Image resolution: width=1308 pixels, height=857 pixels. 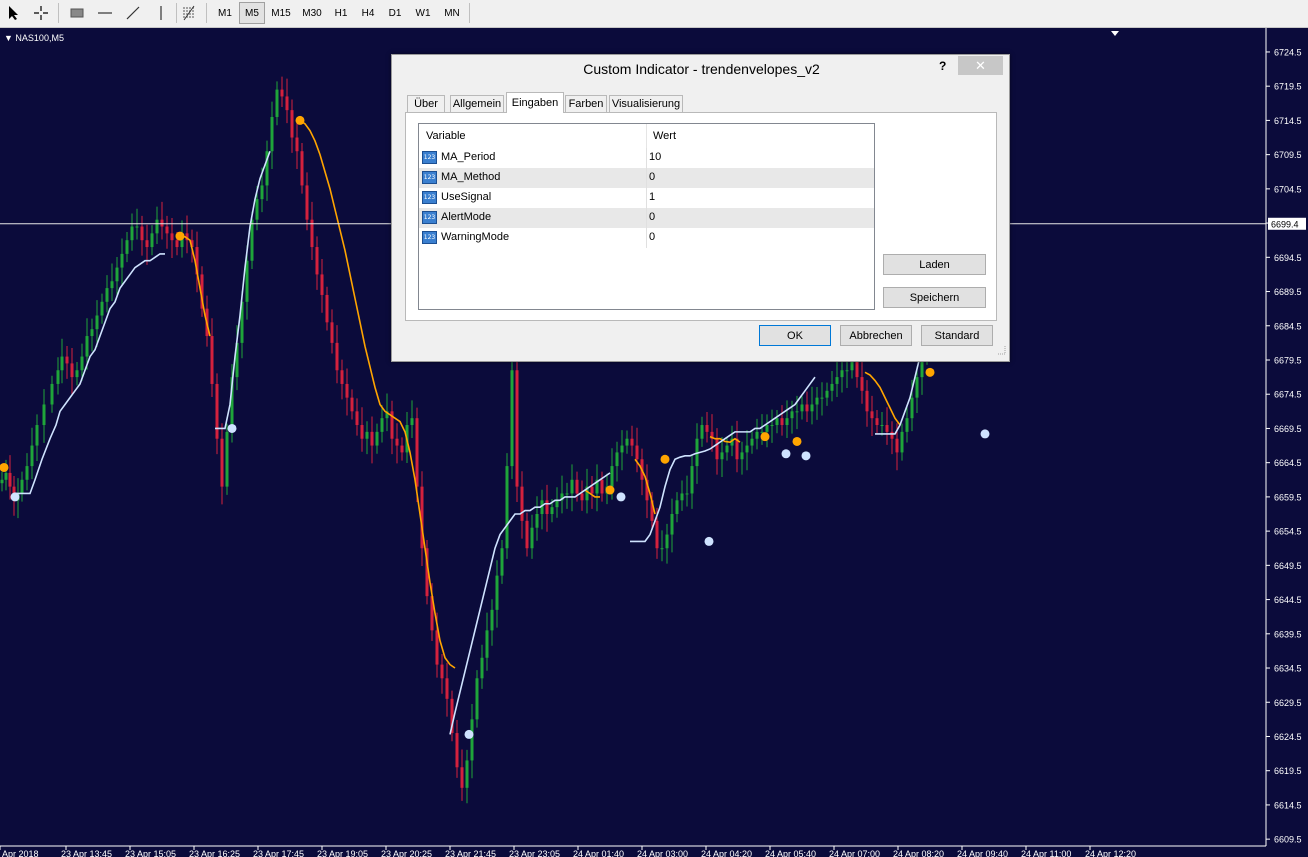 What do you see at coordinates (1288, 189) in the screenshot?
I see `price-tick-label: 6704.5` at bounding box center [1288, 189].